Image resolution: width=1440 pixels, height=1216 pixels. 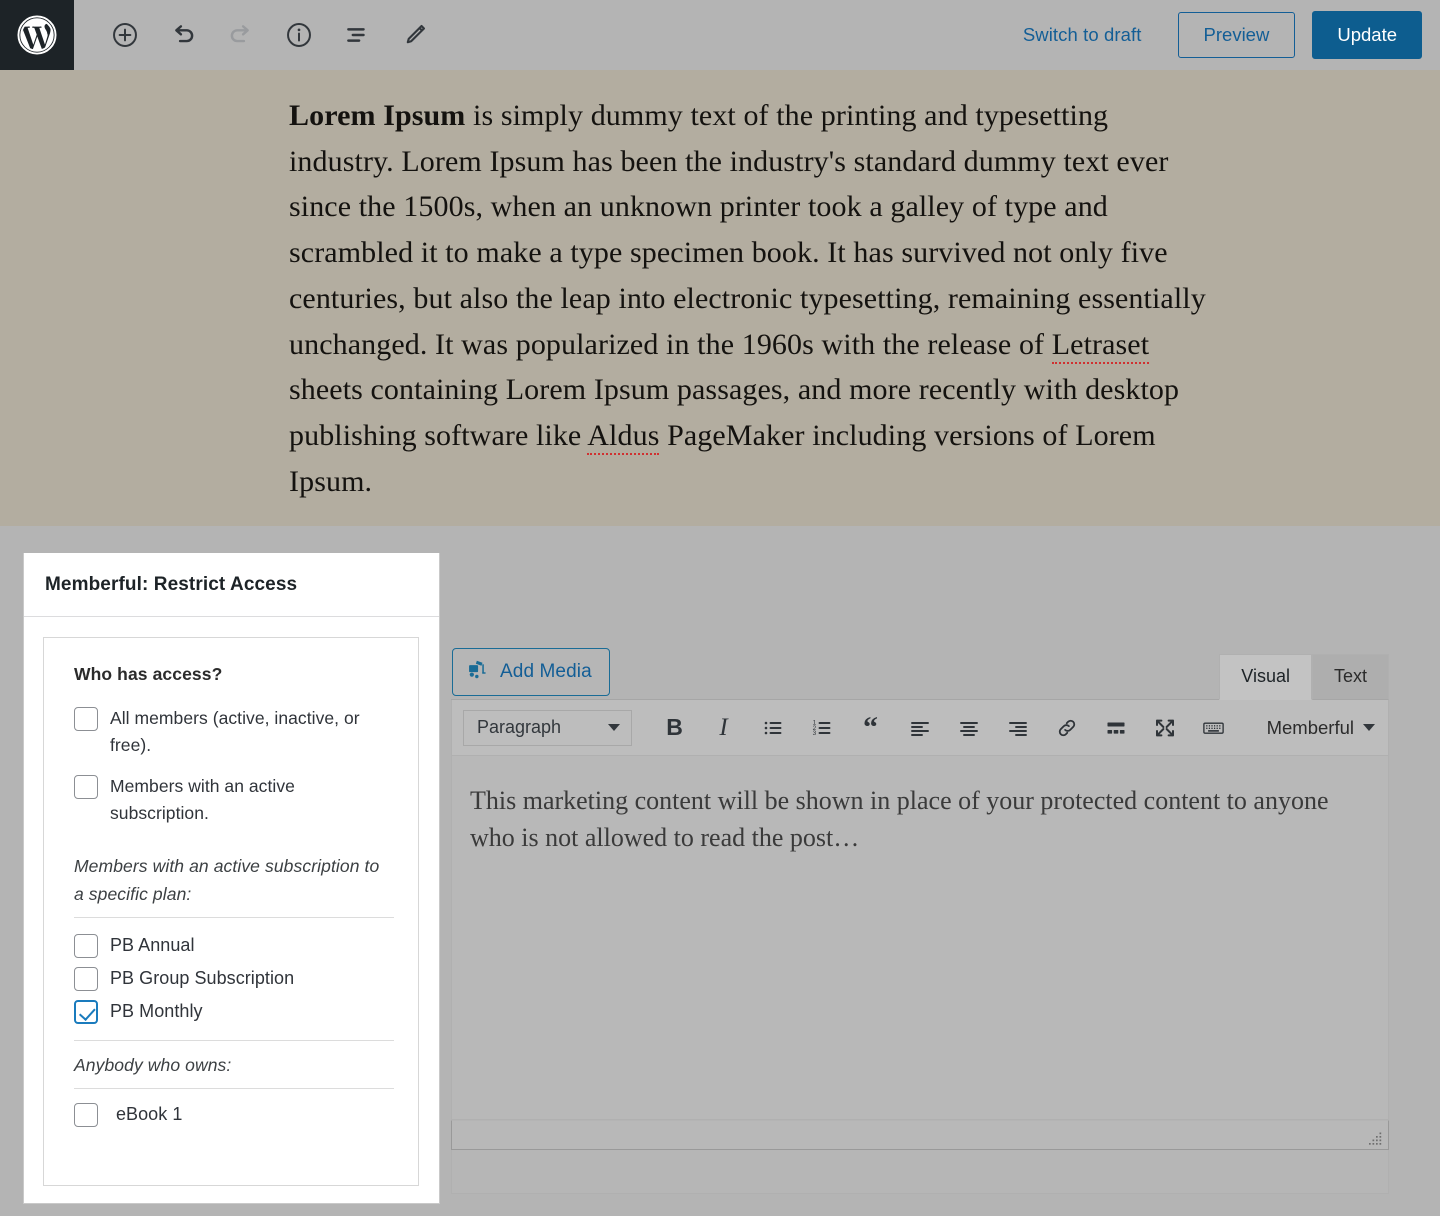 I want to click on numbered-list-button: 1 2 3, so click(x=821, y=728).